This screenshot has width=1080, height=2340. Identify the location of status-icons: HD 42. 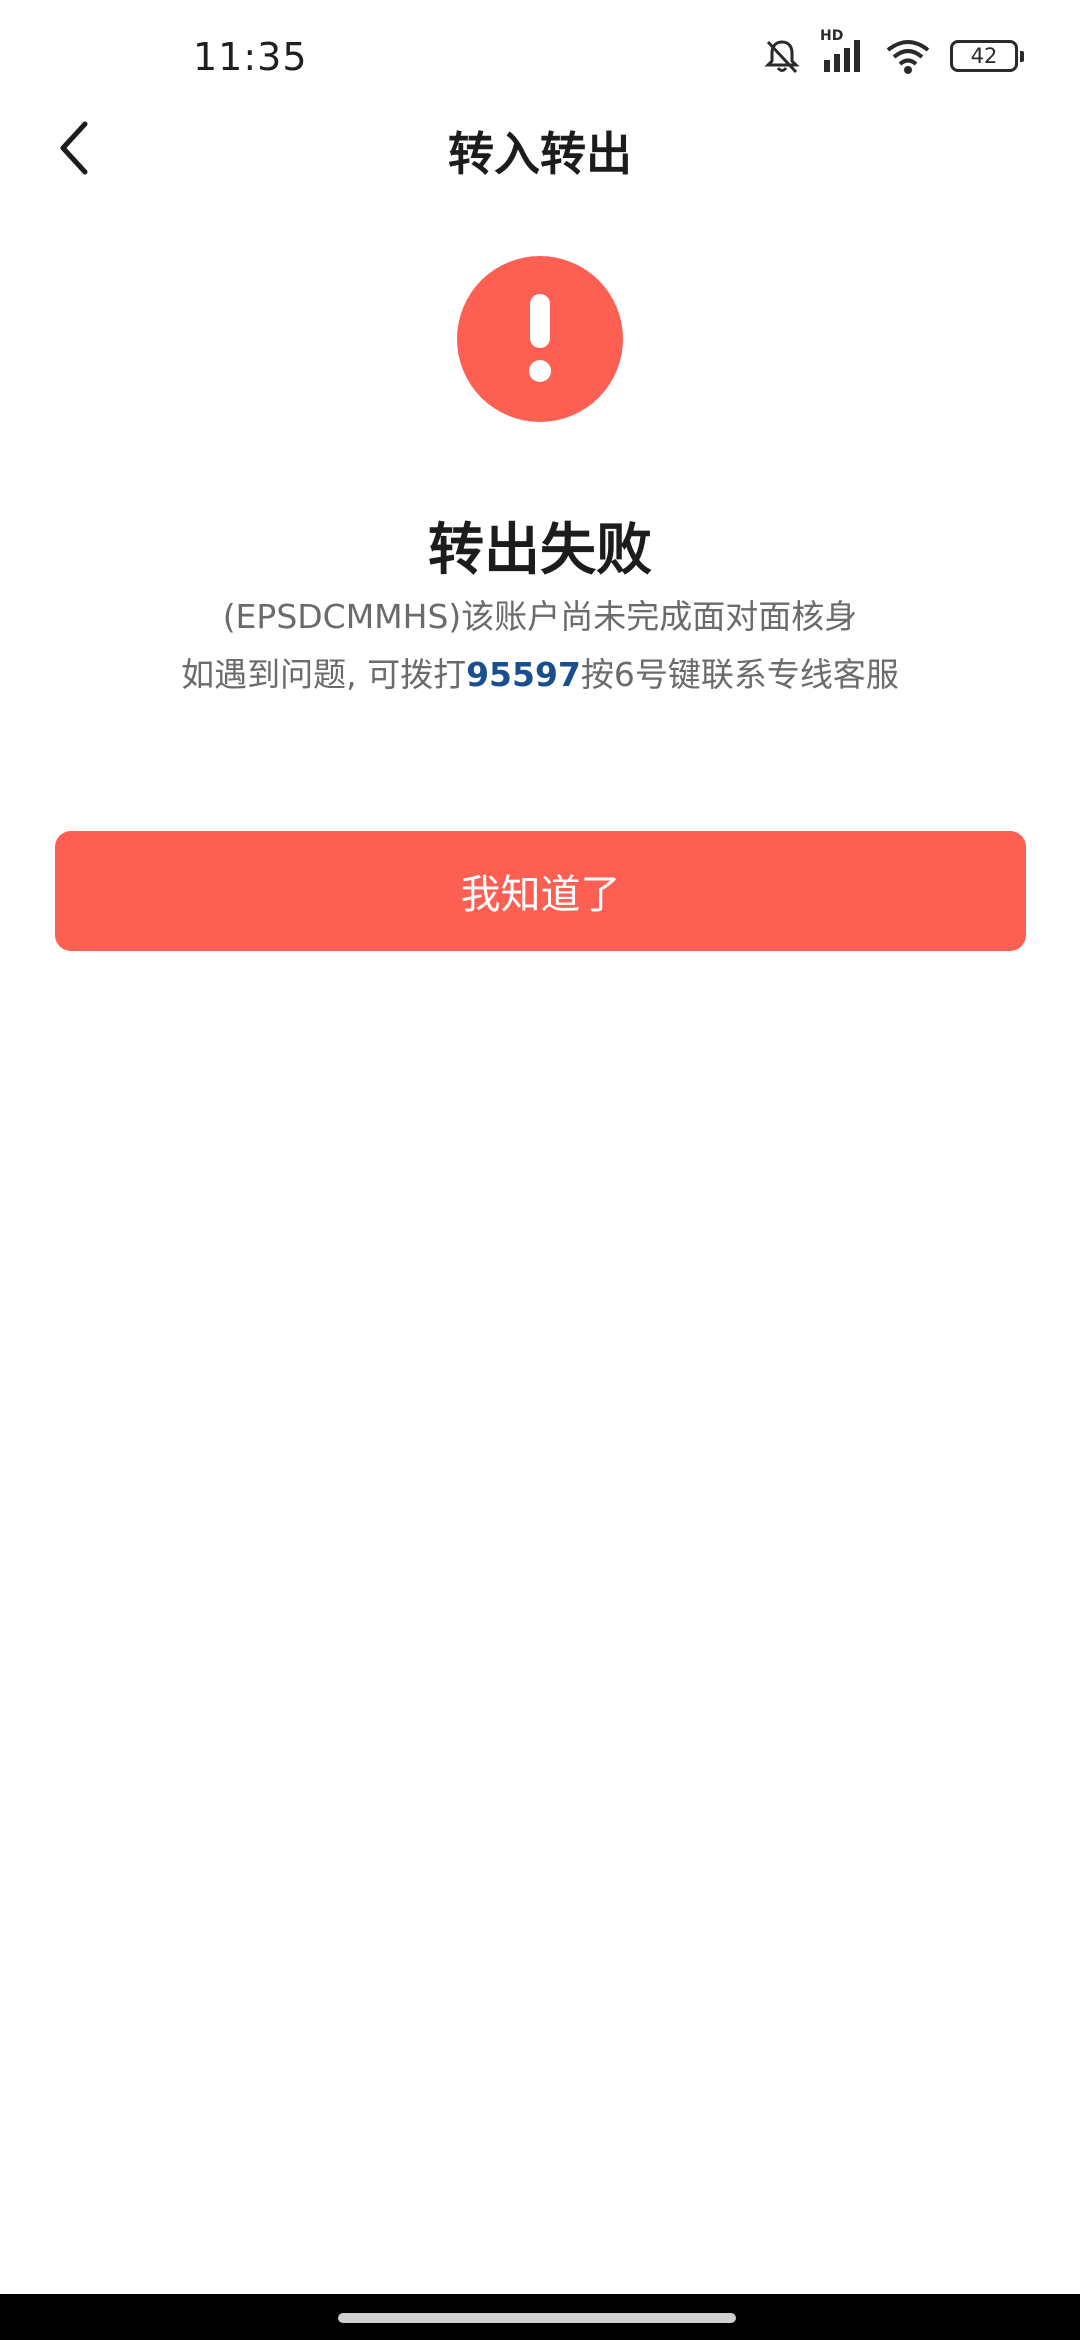
(893, 52).